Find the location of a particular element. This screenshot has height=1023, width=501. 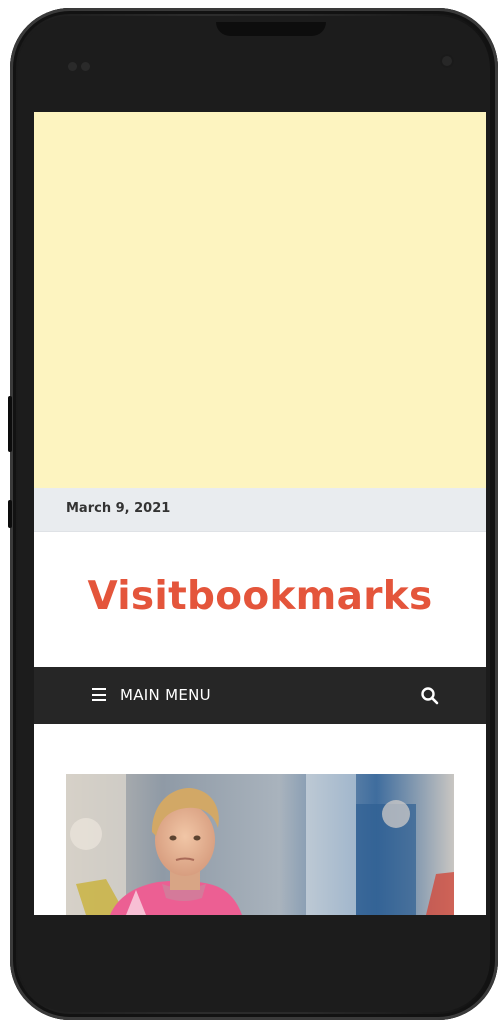

power-button is located at coordinates (10, 514).